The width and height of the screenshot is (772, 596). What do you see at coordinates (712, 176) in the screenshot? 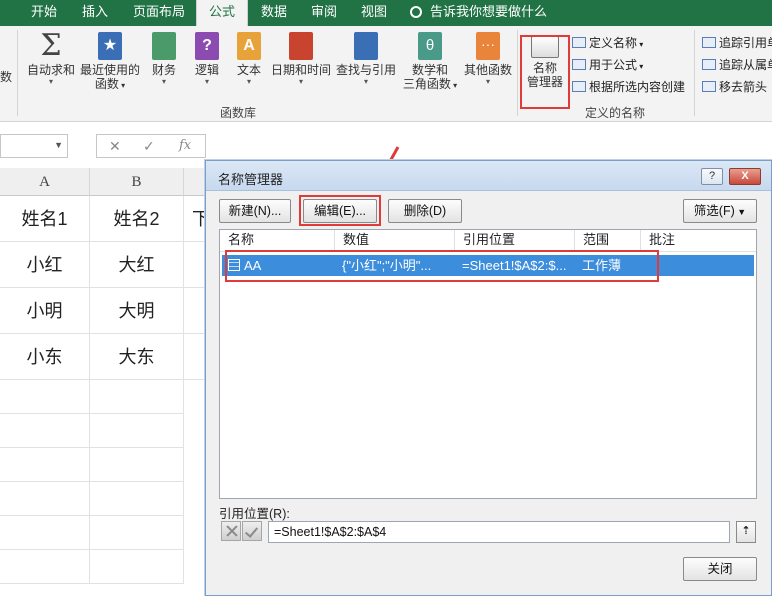
I see `help-button: ?` at bounding box center [712, 176].